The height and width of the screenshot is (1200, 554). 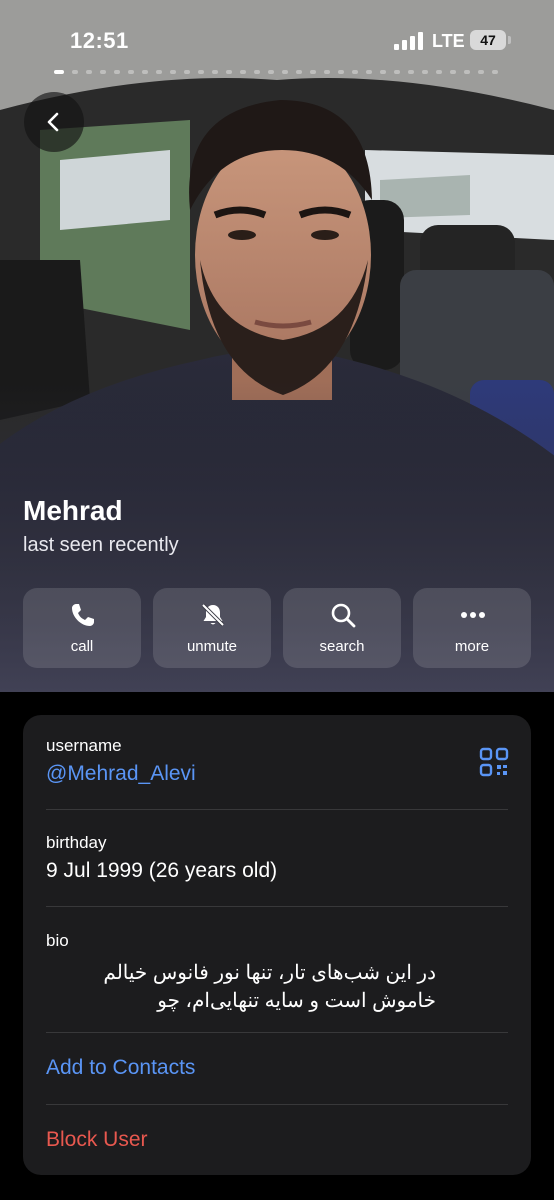 What do you see at coordinates (84, 745) in the screenshot?
I see `username-label: username` at bounding box center [84, 745].